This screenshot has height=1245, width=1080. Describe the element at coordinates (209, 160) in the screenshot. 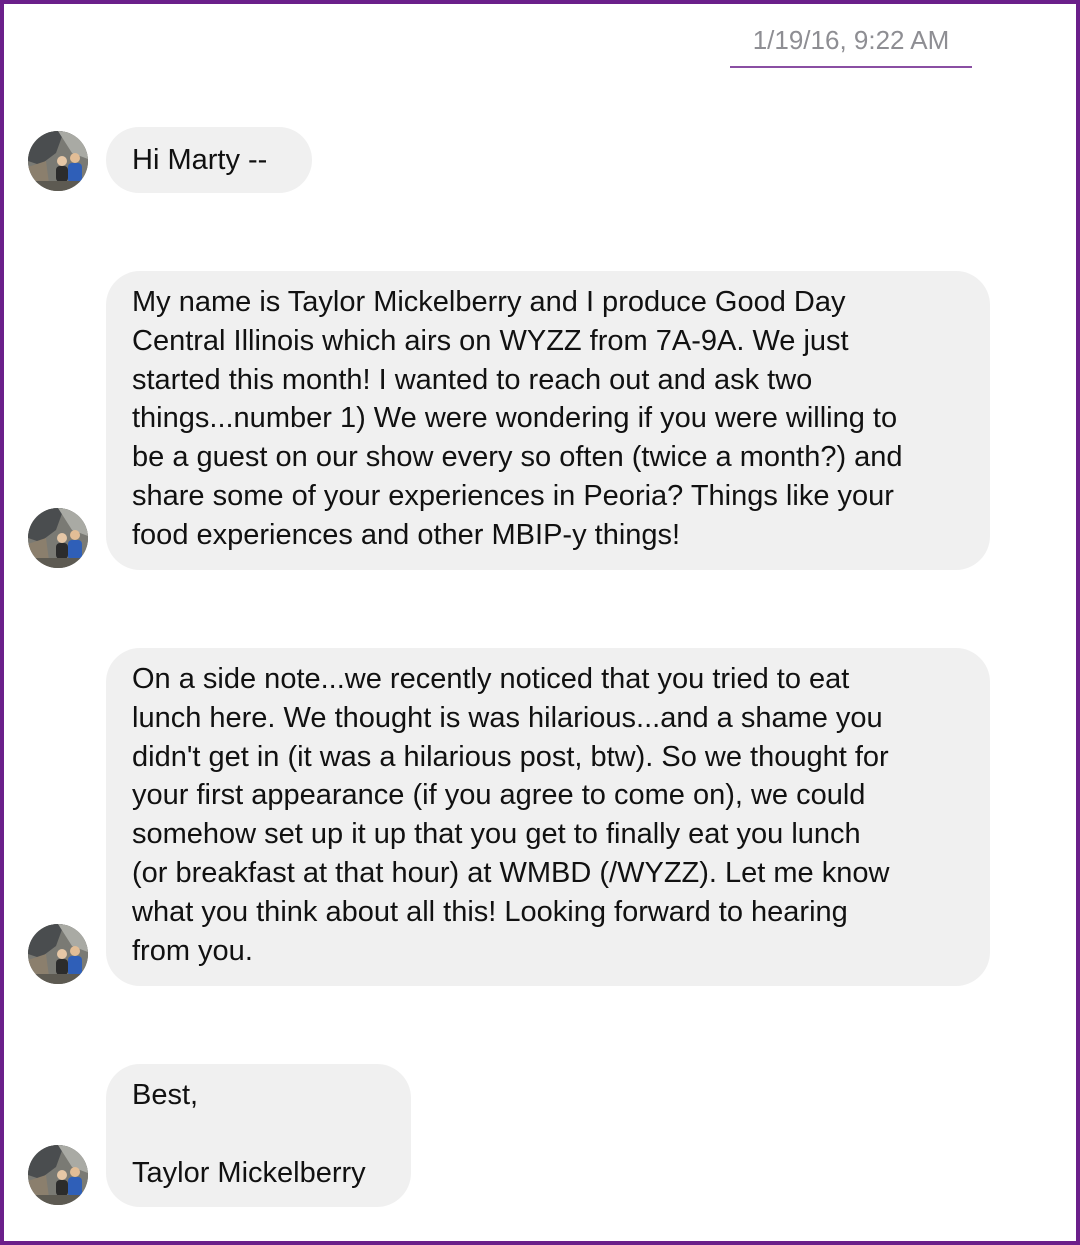

I see `message-bubble: Hi Marty --` at that location.